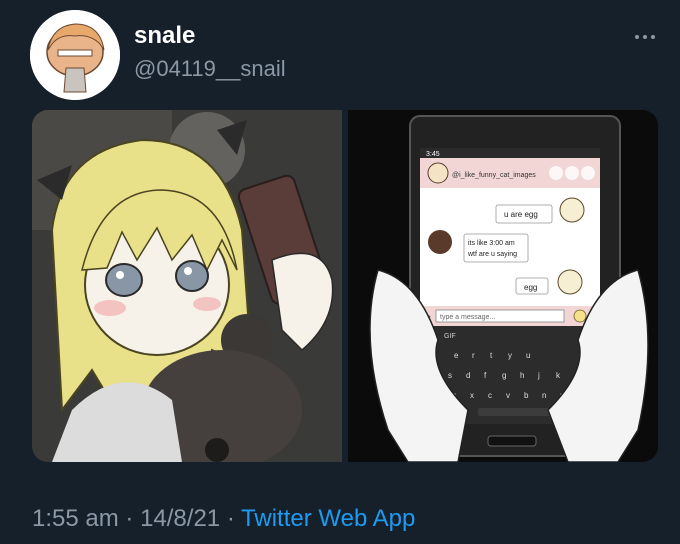  What do you see at coordinates (210, 69) in the screenshot?
I see `user-handle: @04119__snail` at bounding box center [210, 69].